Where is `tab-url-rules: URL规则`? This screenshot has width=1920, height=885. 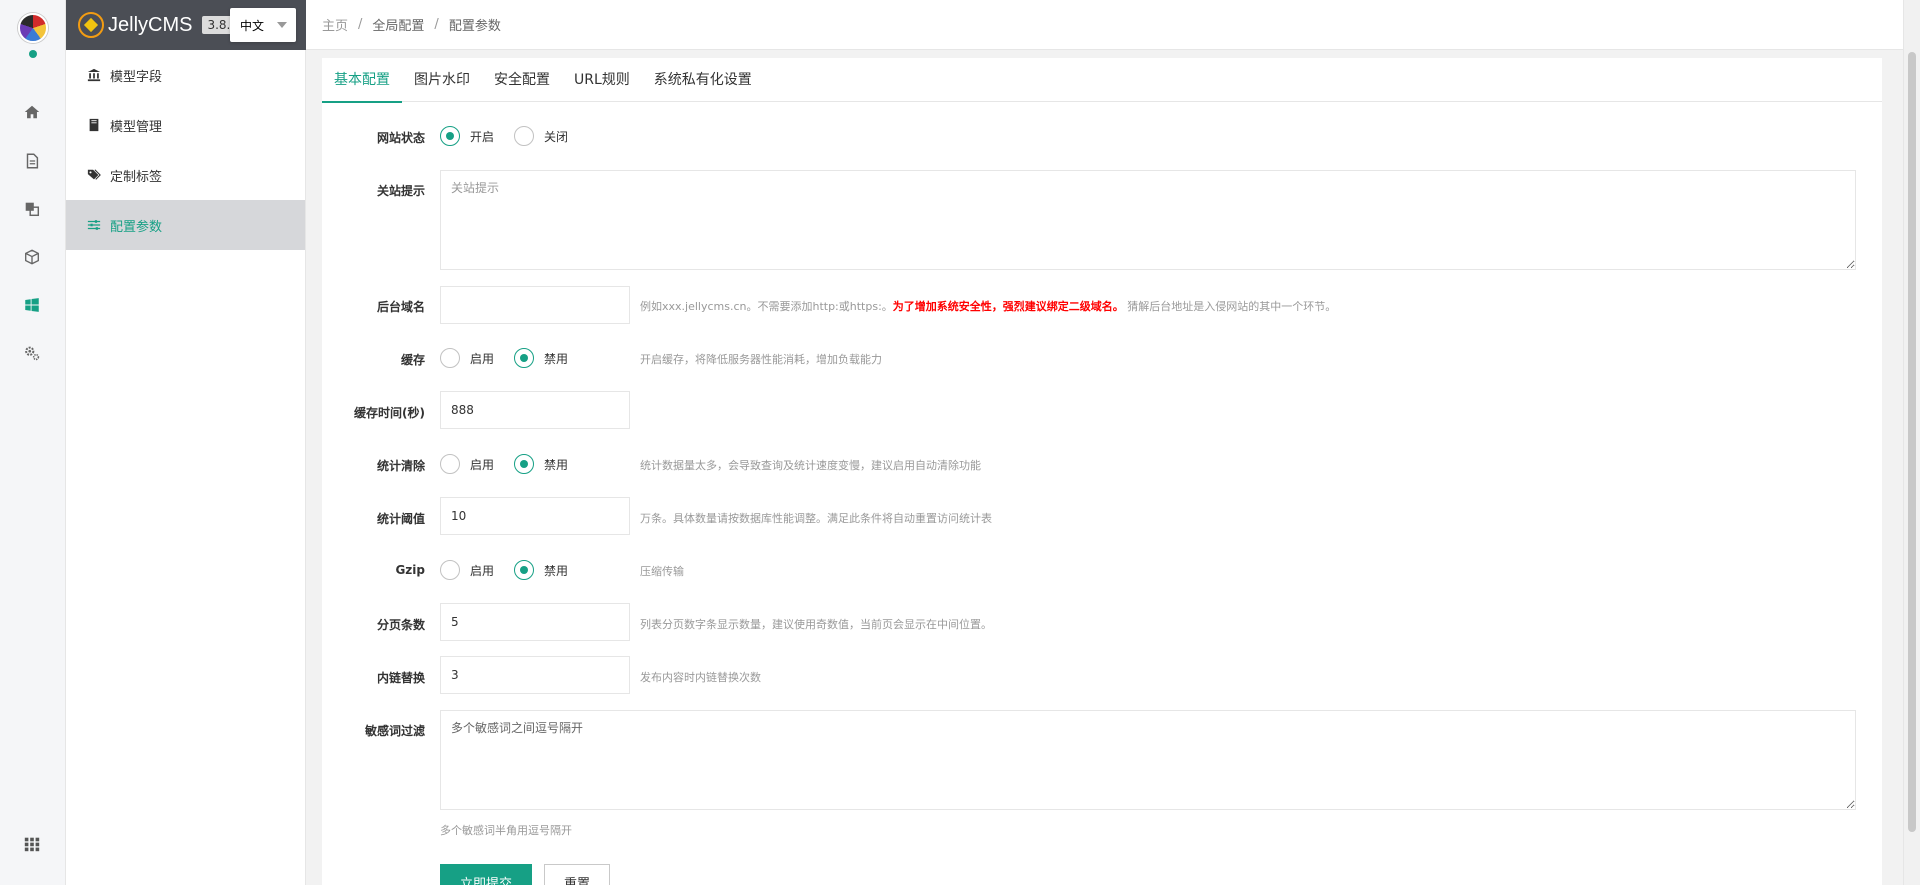
tab-url-rules: URL规则 is located at coordinates (602, 80).